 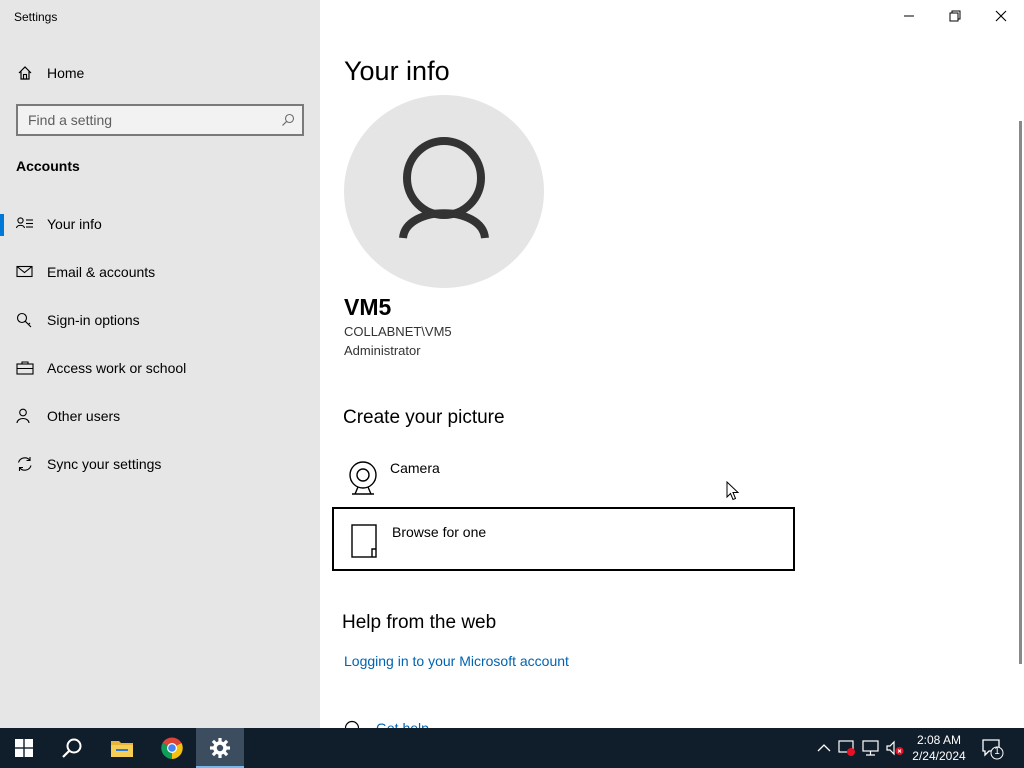 I want to click on notification-icon, so click(x=993, y=749).